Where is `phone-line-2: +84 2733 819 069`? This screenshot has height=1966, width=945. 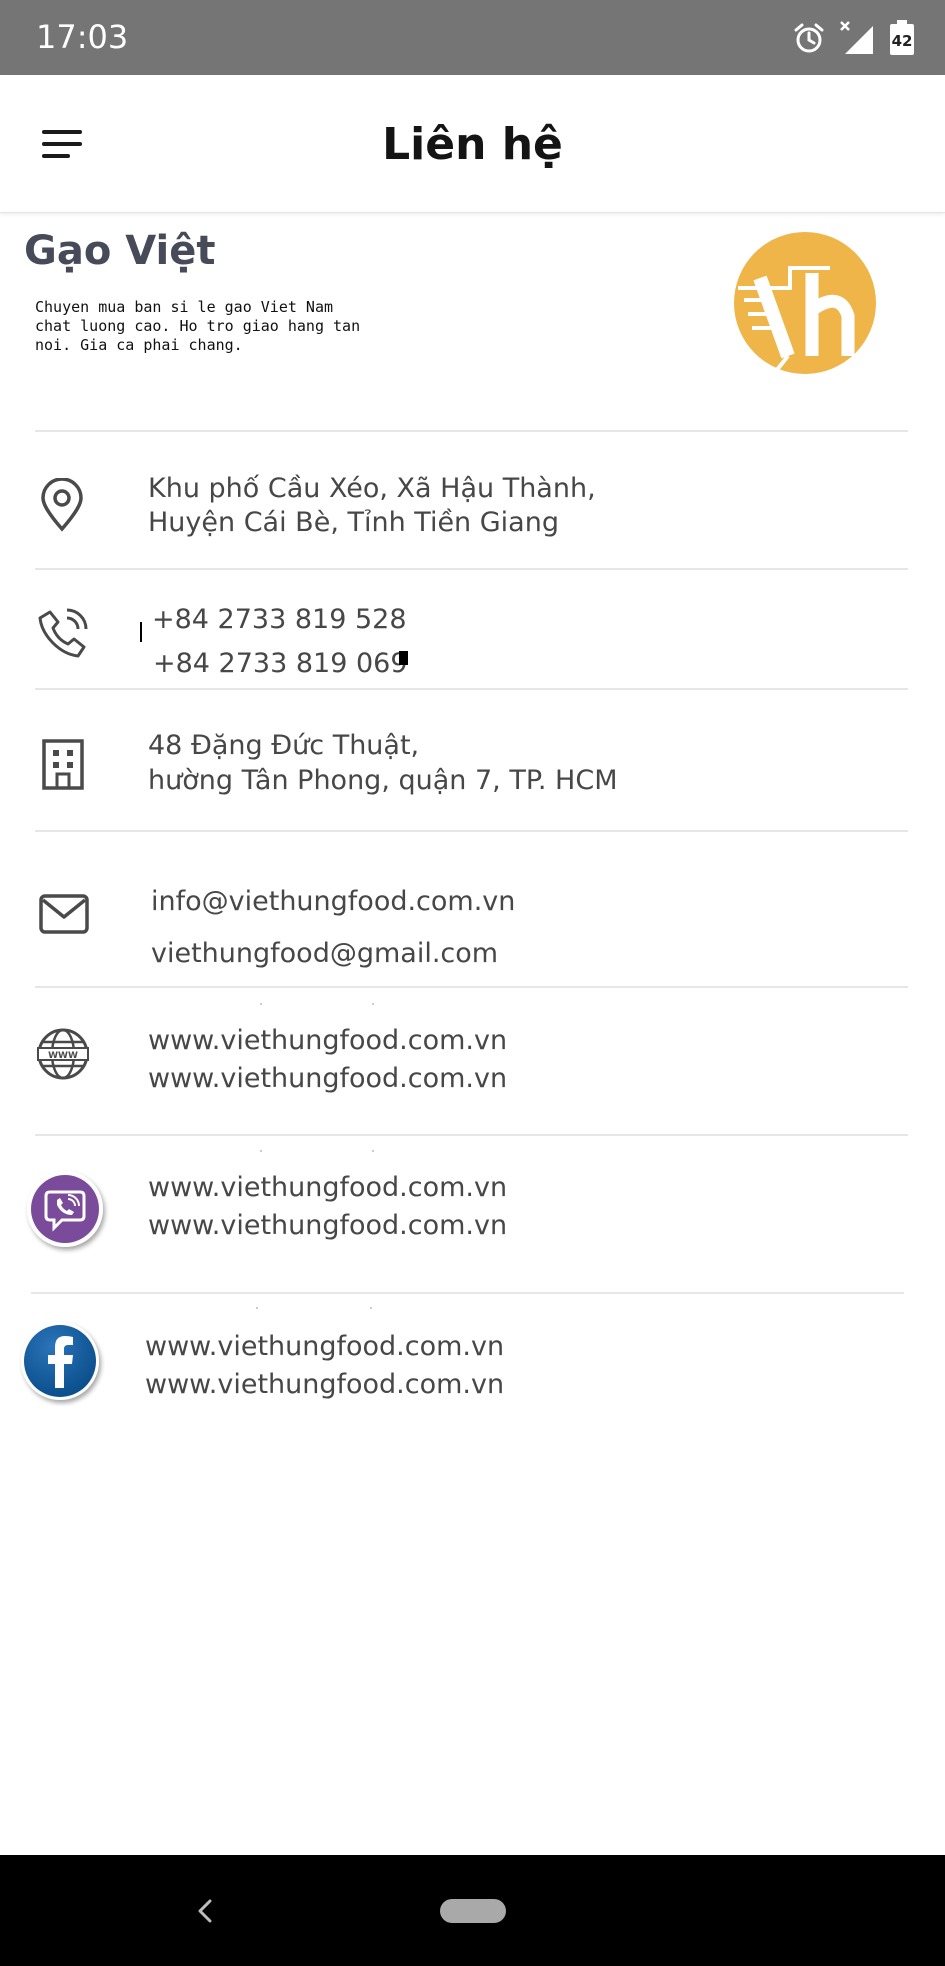
phone-line-2: +84 2733 819 069 is located at coordinates (280, 663).